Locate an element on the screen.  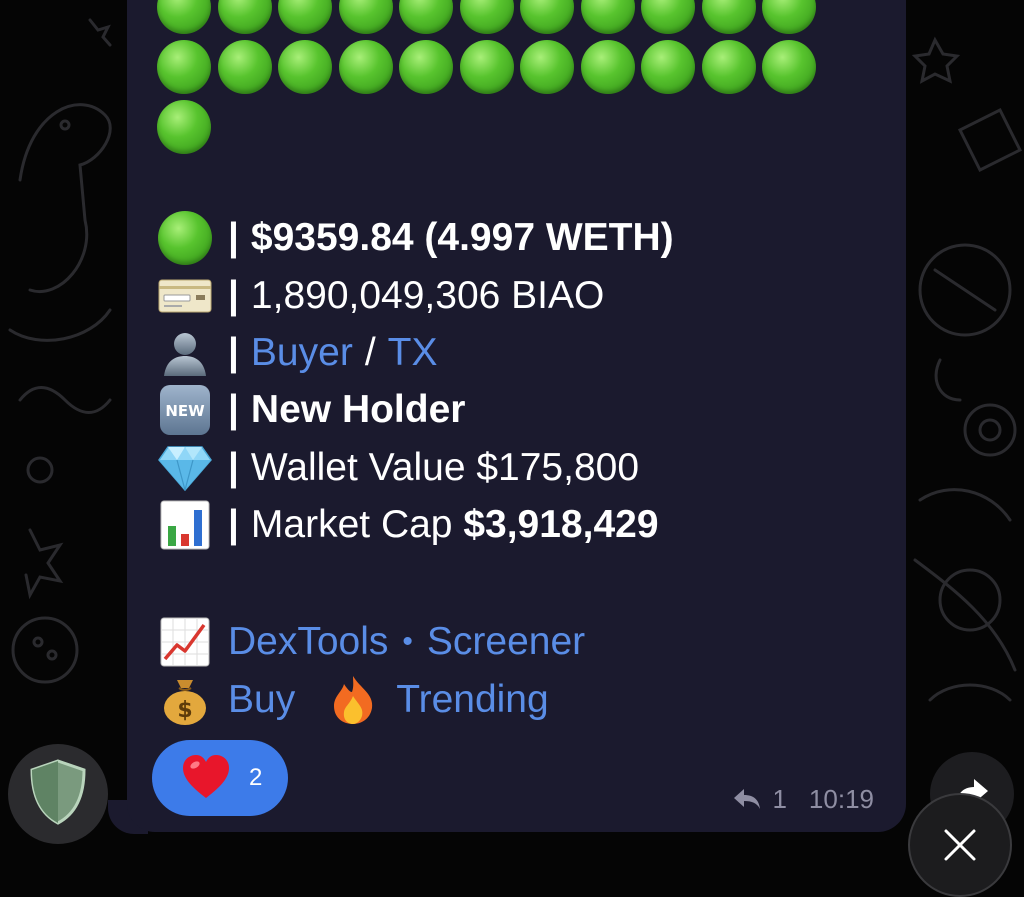
shield-icon is located at coordinates (58, 794).